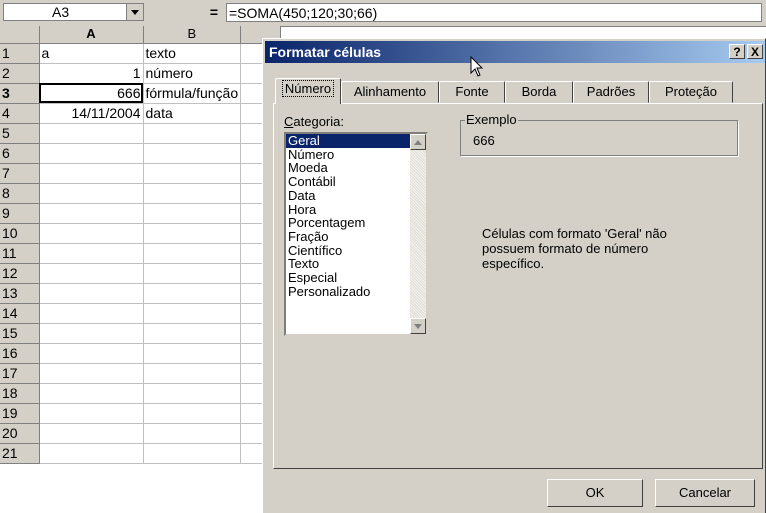 The width and height of the screenshot is (766, 513). Describe the element at coordinates (20, 293) in the screenshot. I see `row-header: 13` at that location.